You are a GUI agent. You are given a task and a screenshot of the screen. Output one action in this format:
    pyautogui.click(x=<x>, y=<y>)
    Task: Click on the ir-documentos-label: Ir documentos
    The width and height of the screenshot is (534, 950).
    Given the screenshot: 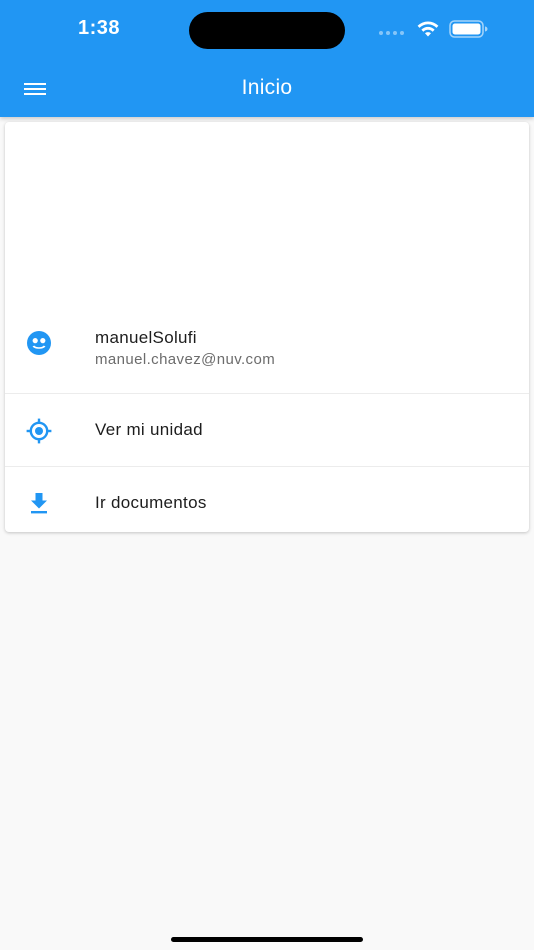 What is the action you would take?
    pyautogui.click(x=151, y=502)
    